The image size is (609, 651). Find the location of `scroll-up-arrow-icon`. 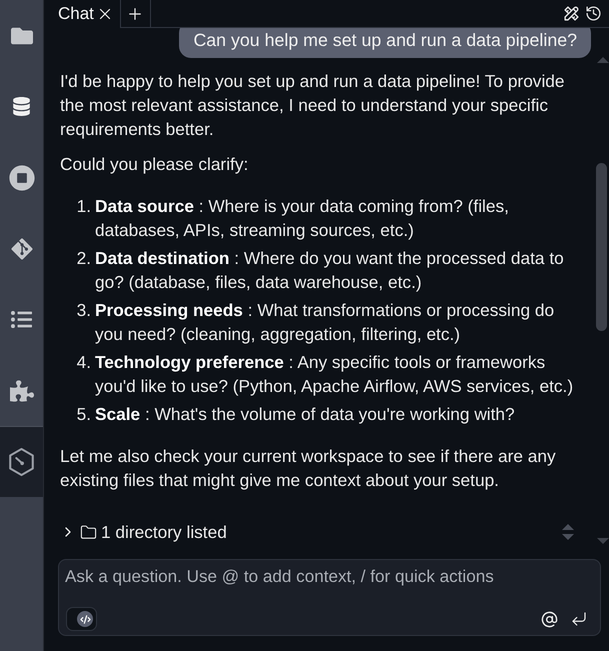

scroll-up-arrow-icon is located at coordinates (603, 60).